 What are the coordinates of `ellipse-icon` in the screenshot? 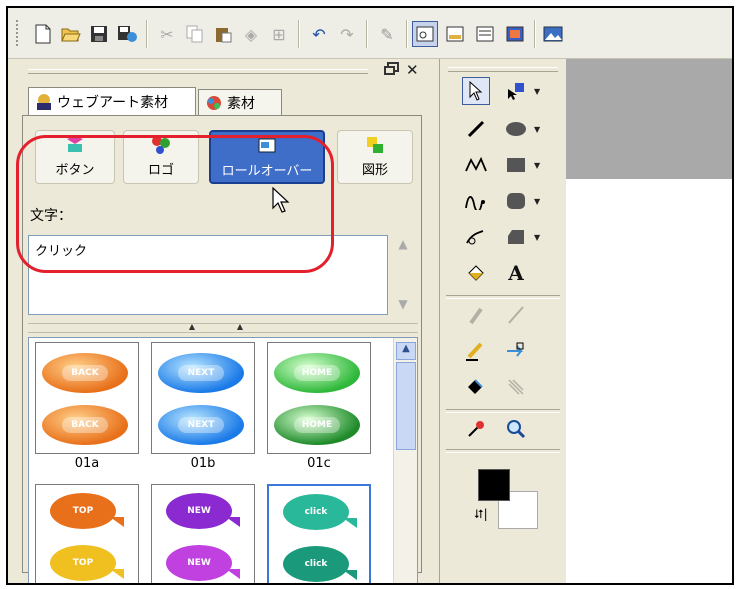 It's located at (516, 129).